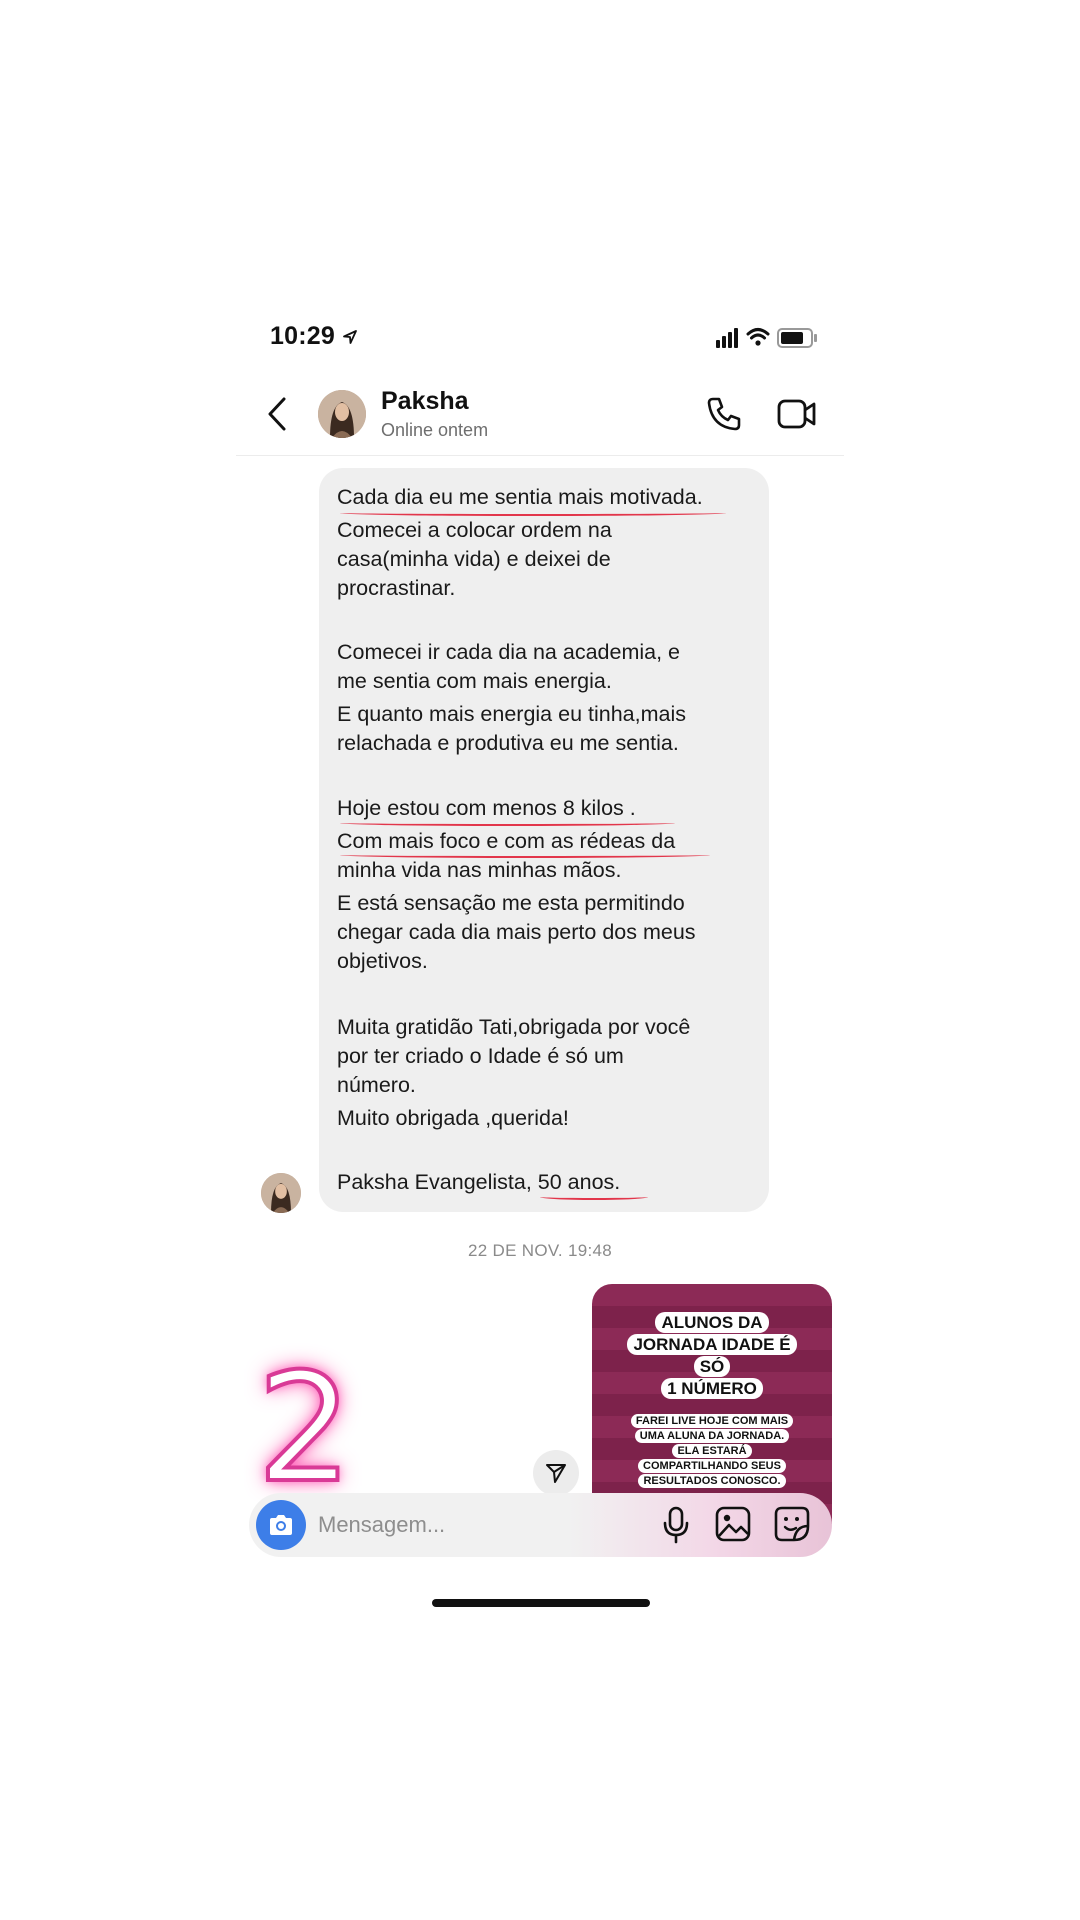  I want to click on share-story-button, so click(556, 1473).